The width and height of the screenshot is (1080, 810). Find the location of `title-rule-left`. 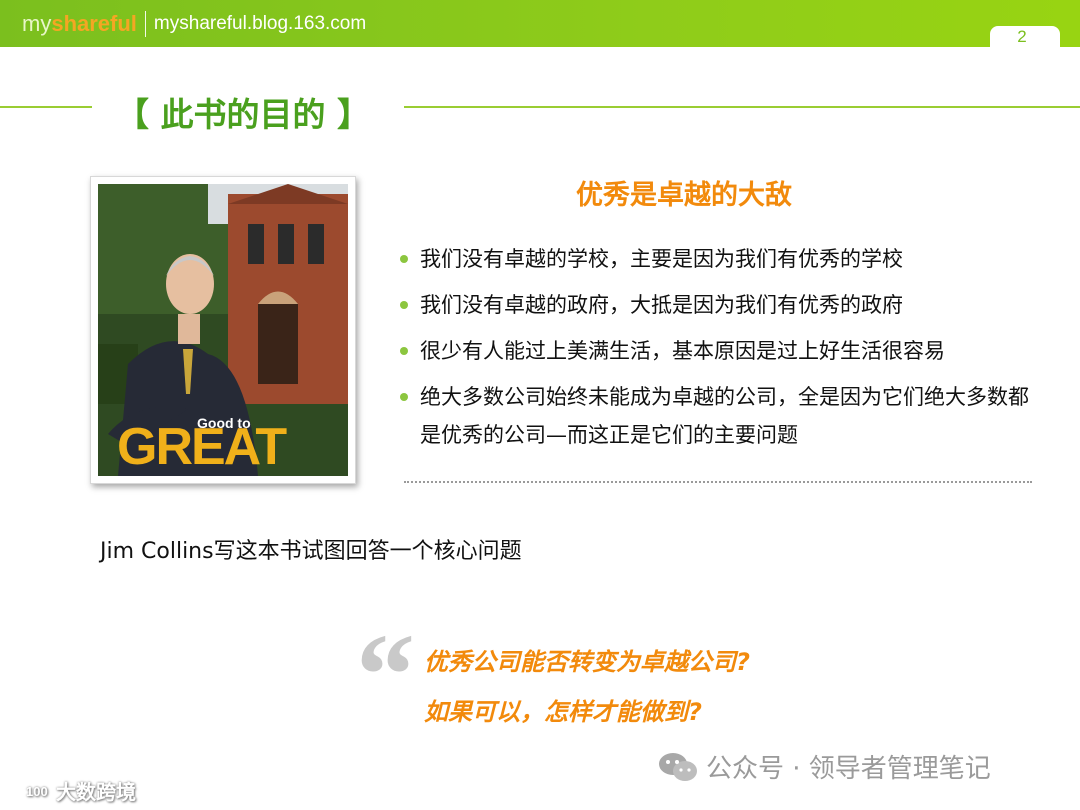

title-rule-left is located at coordinates (46, 107).